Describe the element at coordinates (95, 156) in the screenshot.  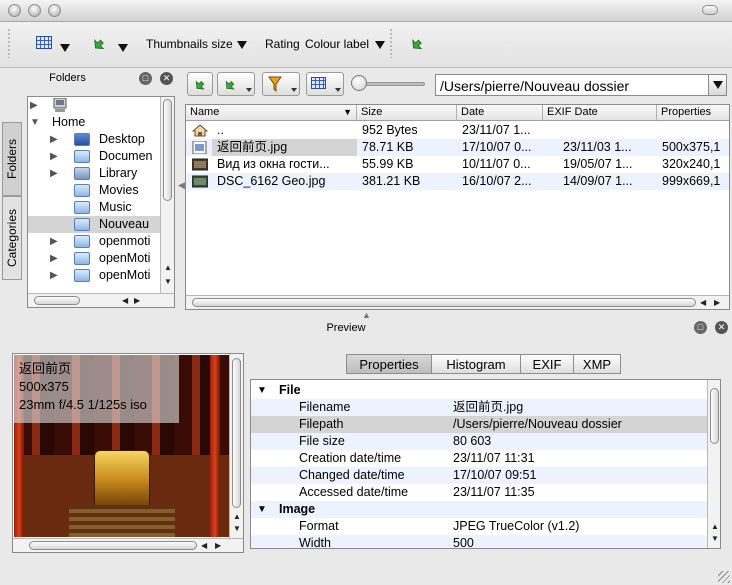
I see `tree-item-documents: ▶ Documen` at that location.